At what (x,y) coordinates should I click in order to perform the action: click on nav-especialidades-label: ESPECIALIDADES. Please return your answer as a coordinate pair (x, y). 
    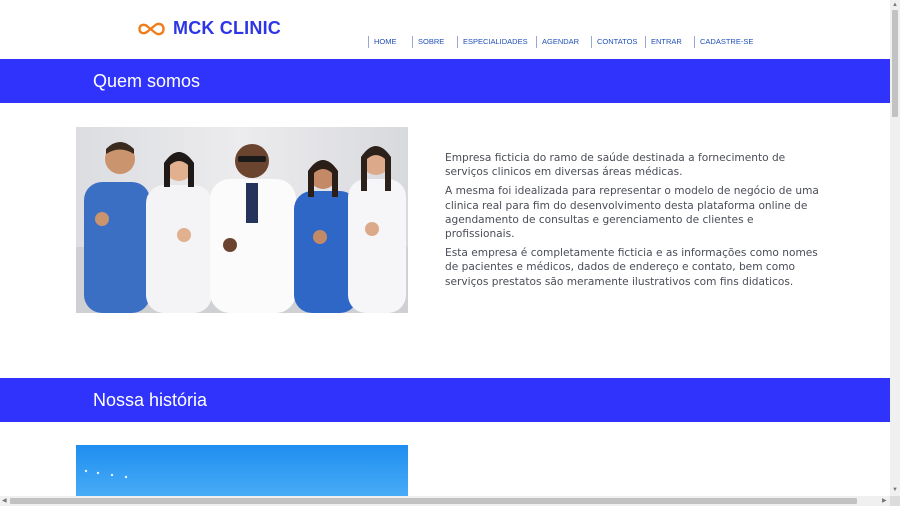
    Looking at the image, I should click on (495, 41).